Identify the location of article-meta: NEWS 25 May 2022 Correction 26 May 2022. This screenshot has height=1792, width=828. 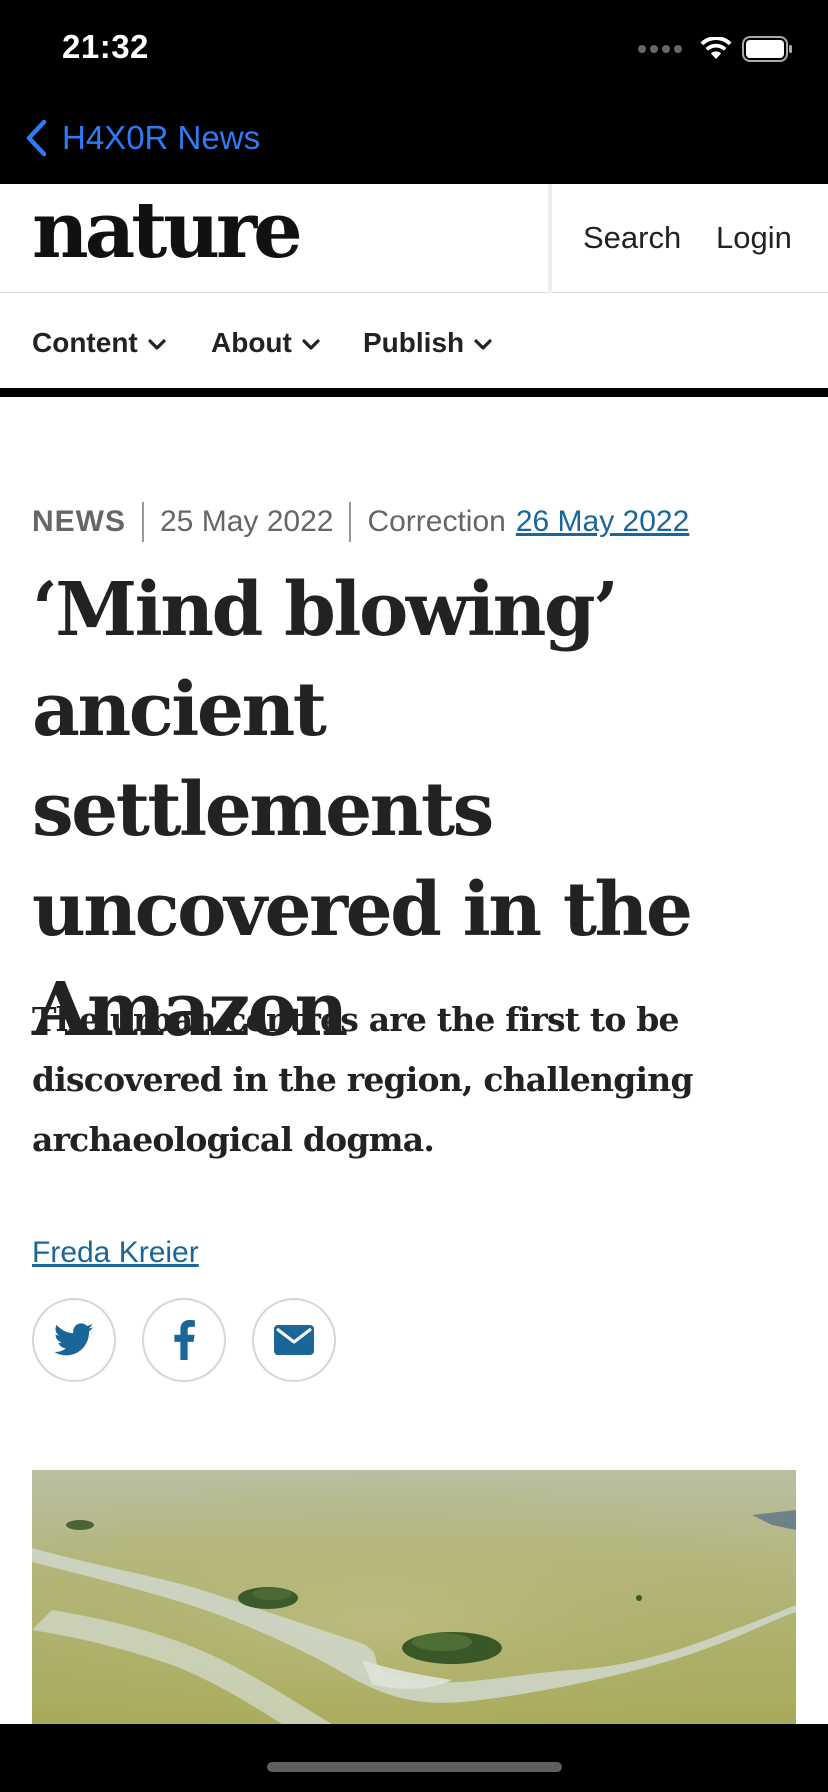
(360, 522).